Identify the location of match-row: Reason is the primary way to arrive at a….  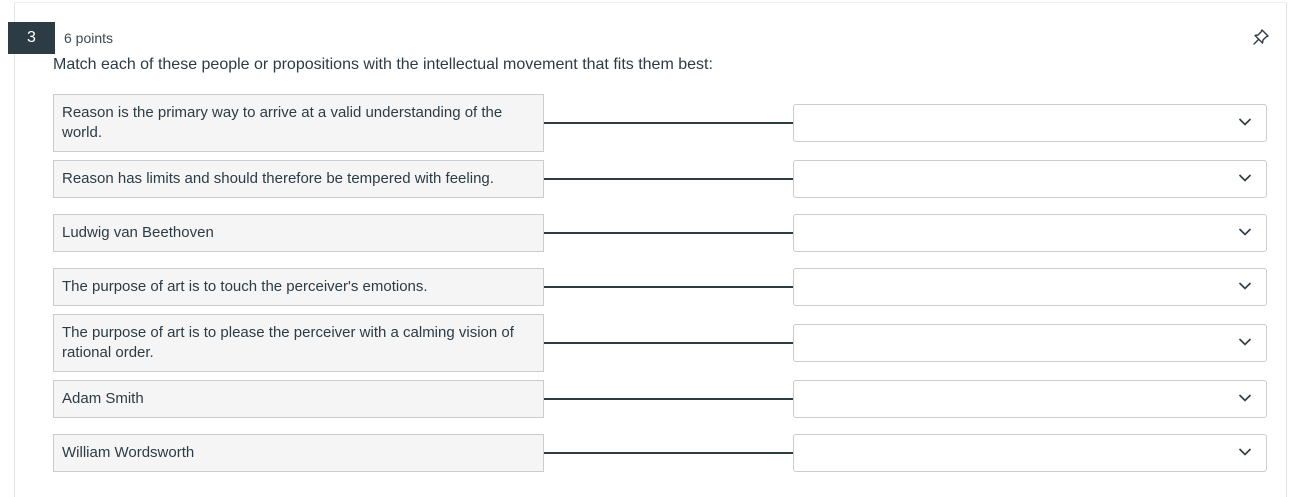
(660, 123).